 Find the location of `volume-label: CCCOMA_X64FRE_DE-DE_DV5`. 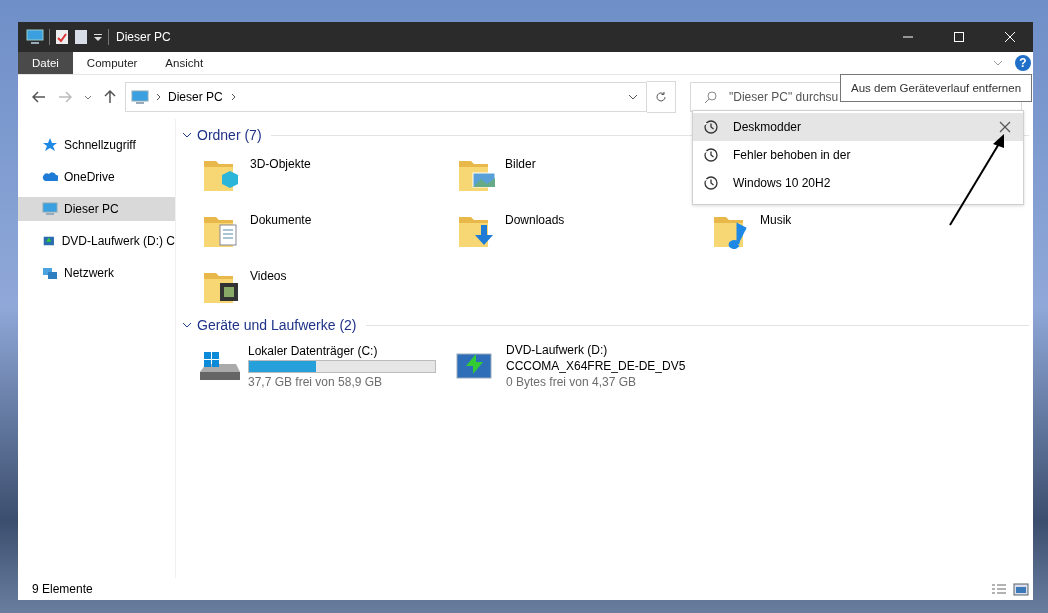

volume-label: CCCOMA_X64FRE_DE-DE_DV5 is located at coordinates (596, 366).